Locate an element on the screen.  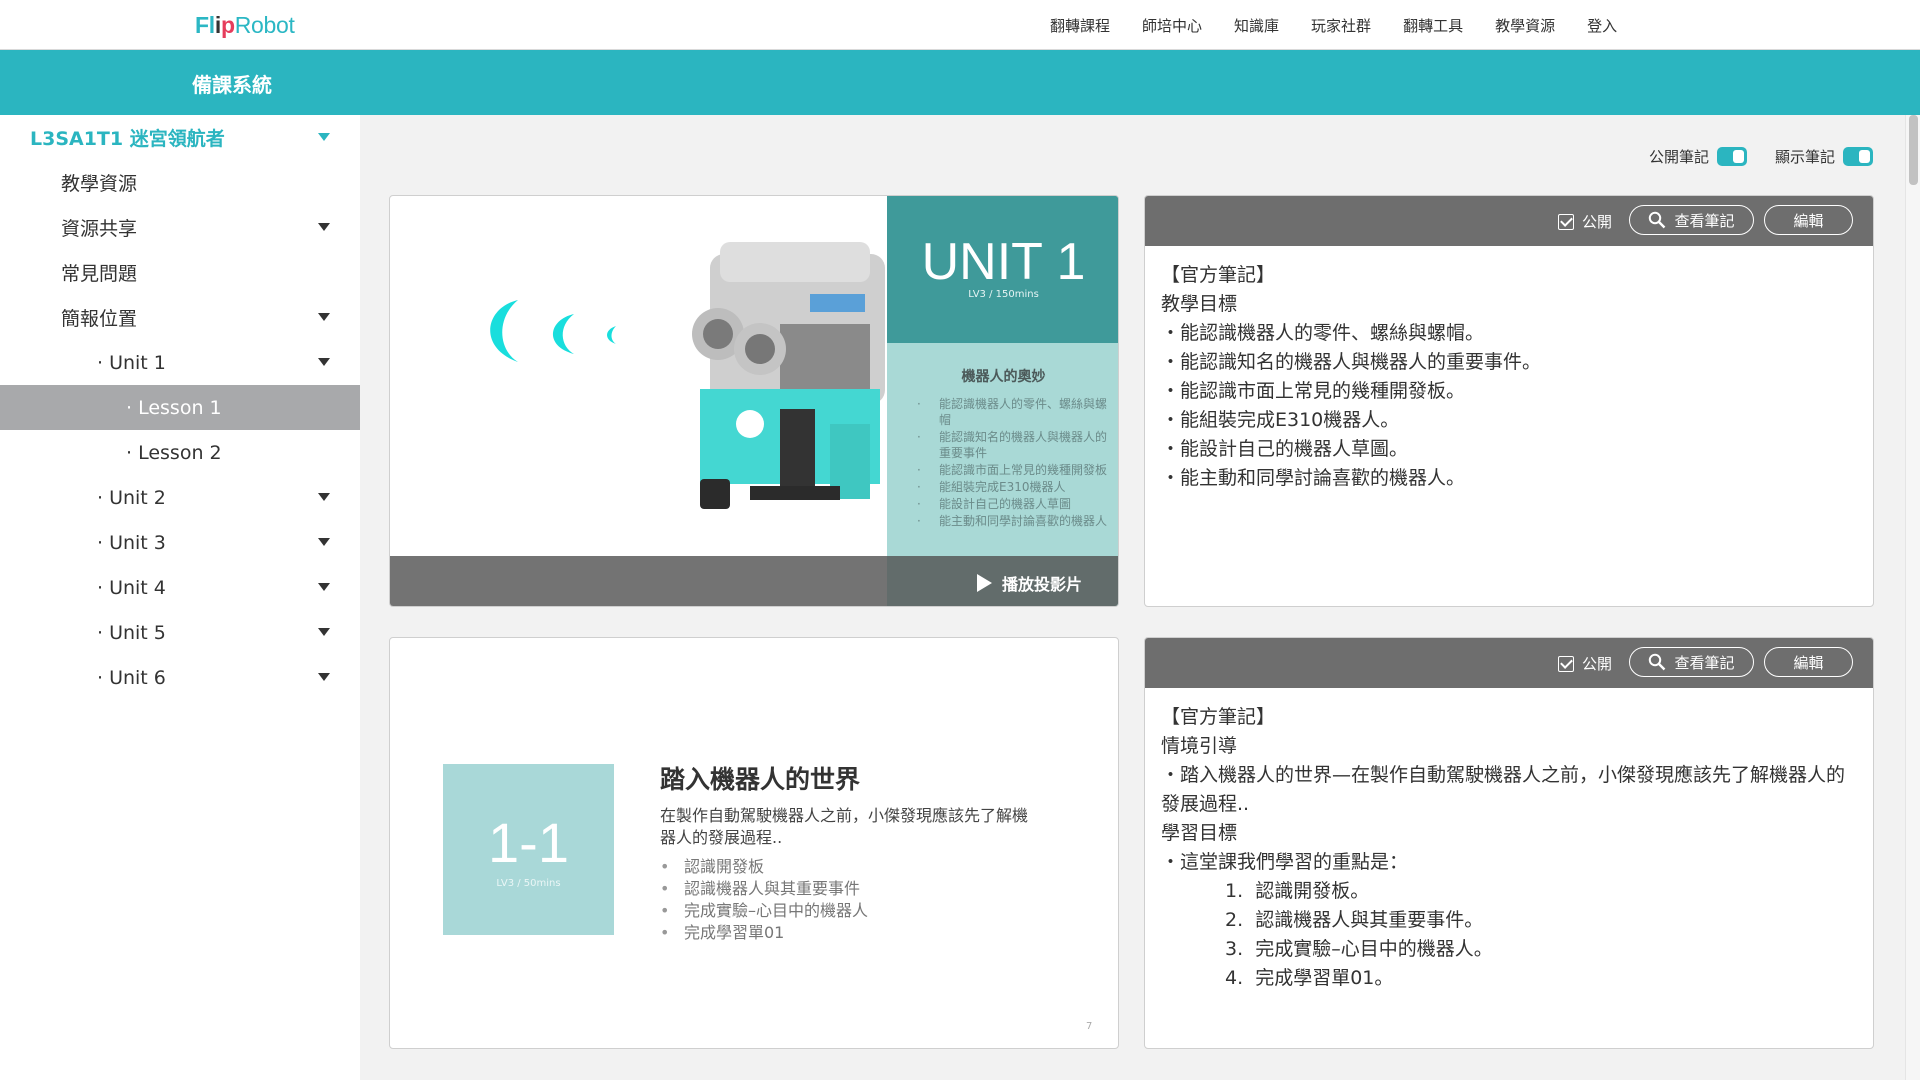
unit-title: UNIT 1 is located at coordinates (1003, 262).